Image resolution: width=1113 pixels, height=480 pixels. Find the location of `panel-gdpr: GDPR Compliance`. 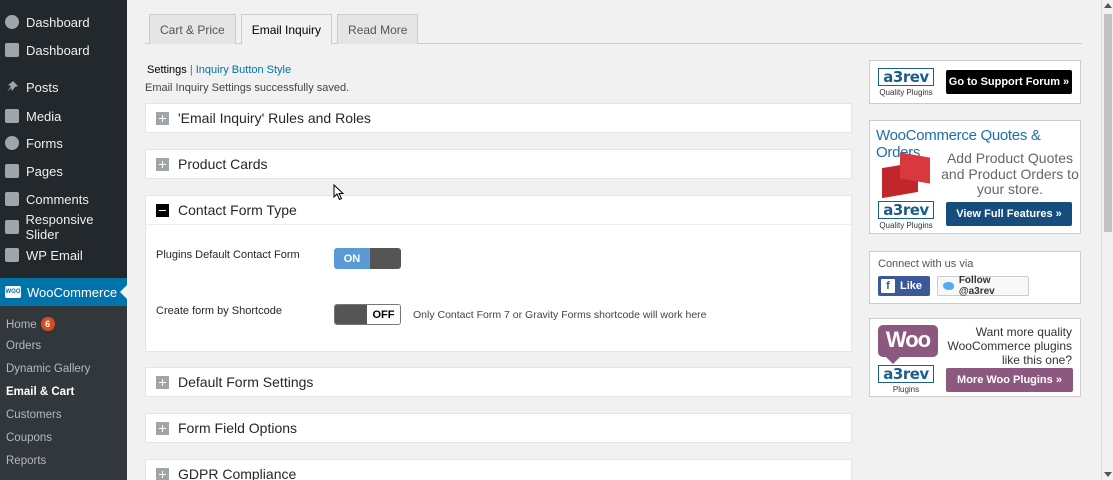

panel-gdpr: GDPR Compliance is located at coordinates (498, 469).